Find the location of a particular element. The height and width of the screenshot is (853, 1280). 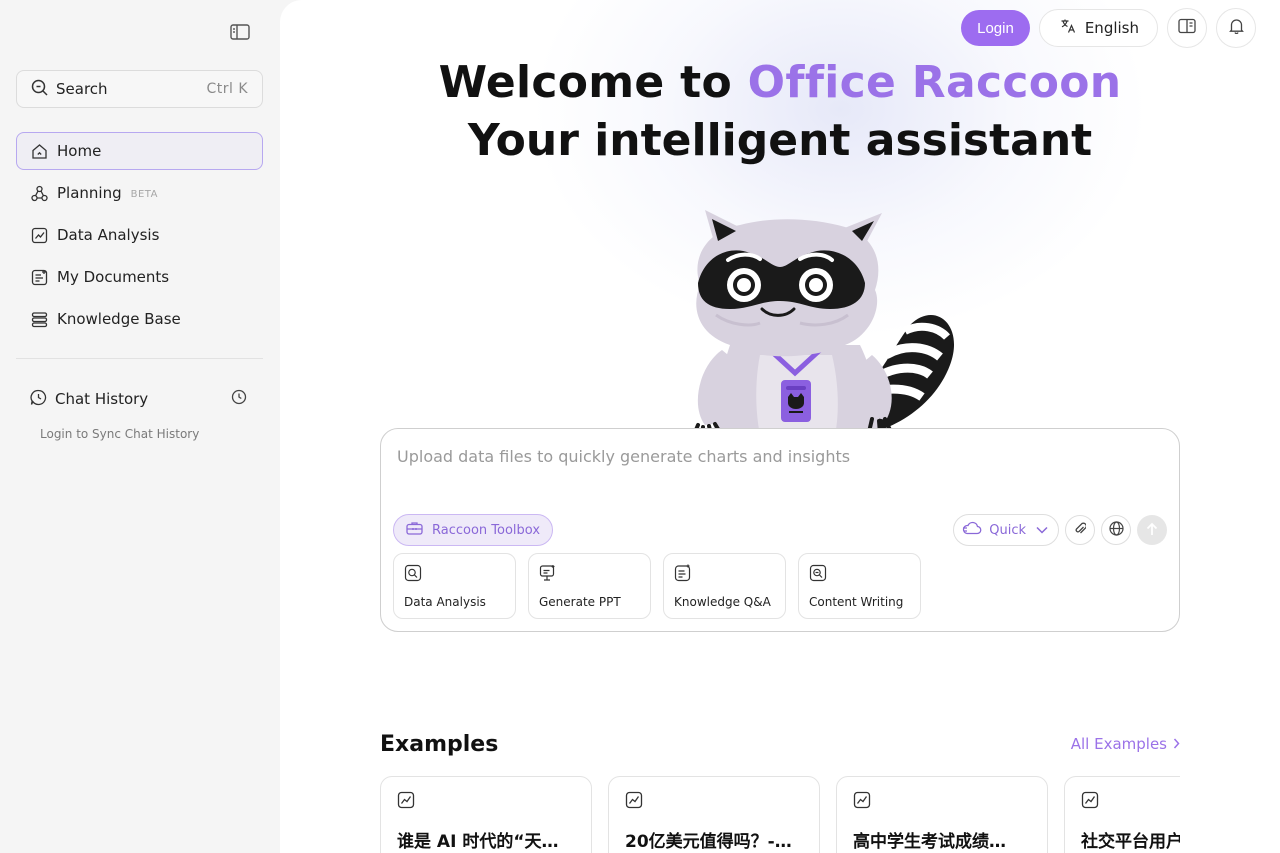

planning-icon is located at coordinates (39, 193).